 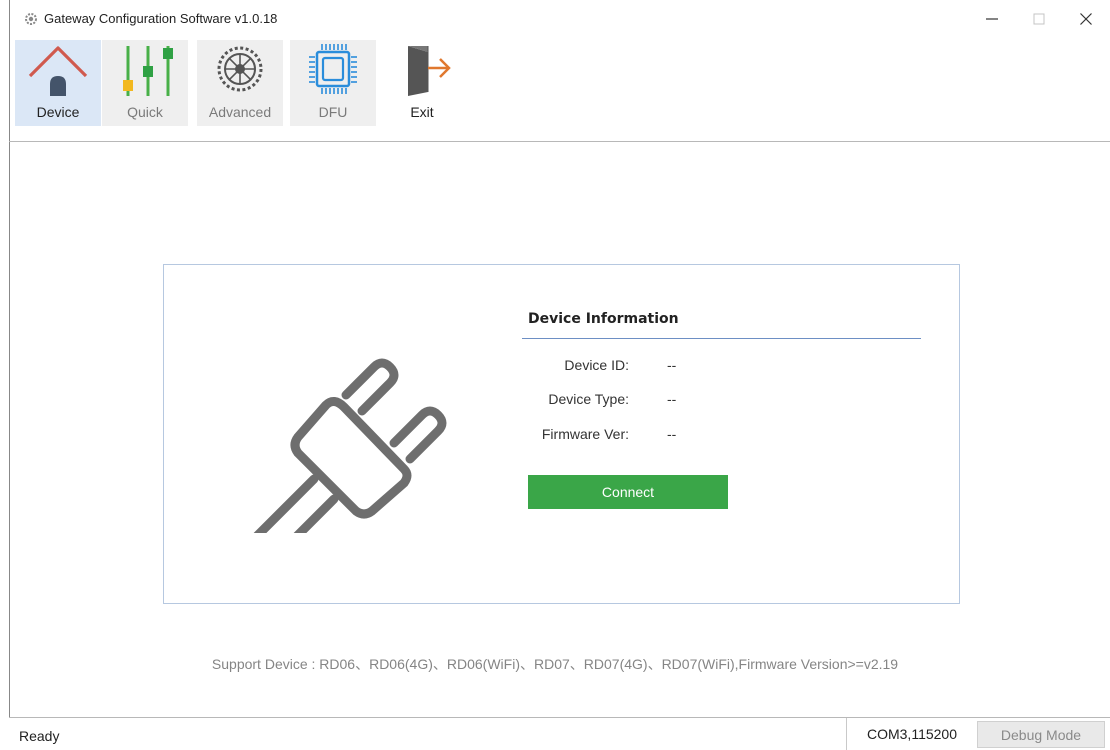 What do you see at coordinates (588, 399) in the screenshot?
I see `device-type-label: Device Type:` at bounding box center [588, 399].